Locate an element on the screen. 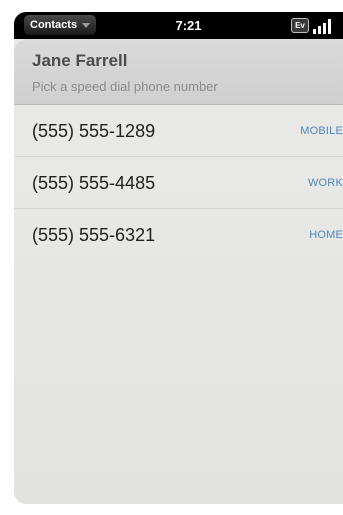  status-bar: Contacts 7:21 Ev is located at coordinates (178, 25).